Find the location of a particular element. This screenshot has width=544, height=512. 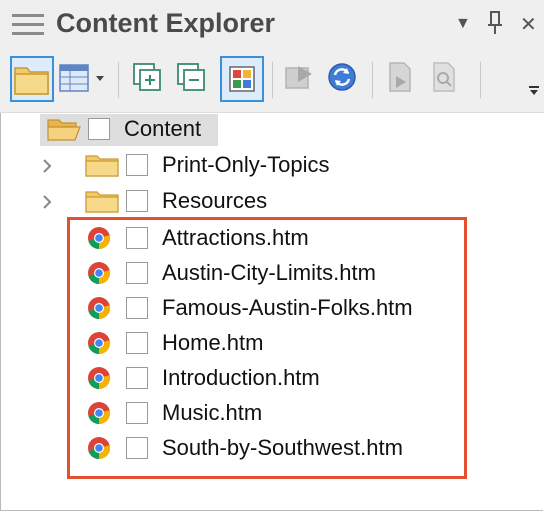

document-search-icon is located at coordinates (444, 77).